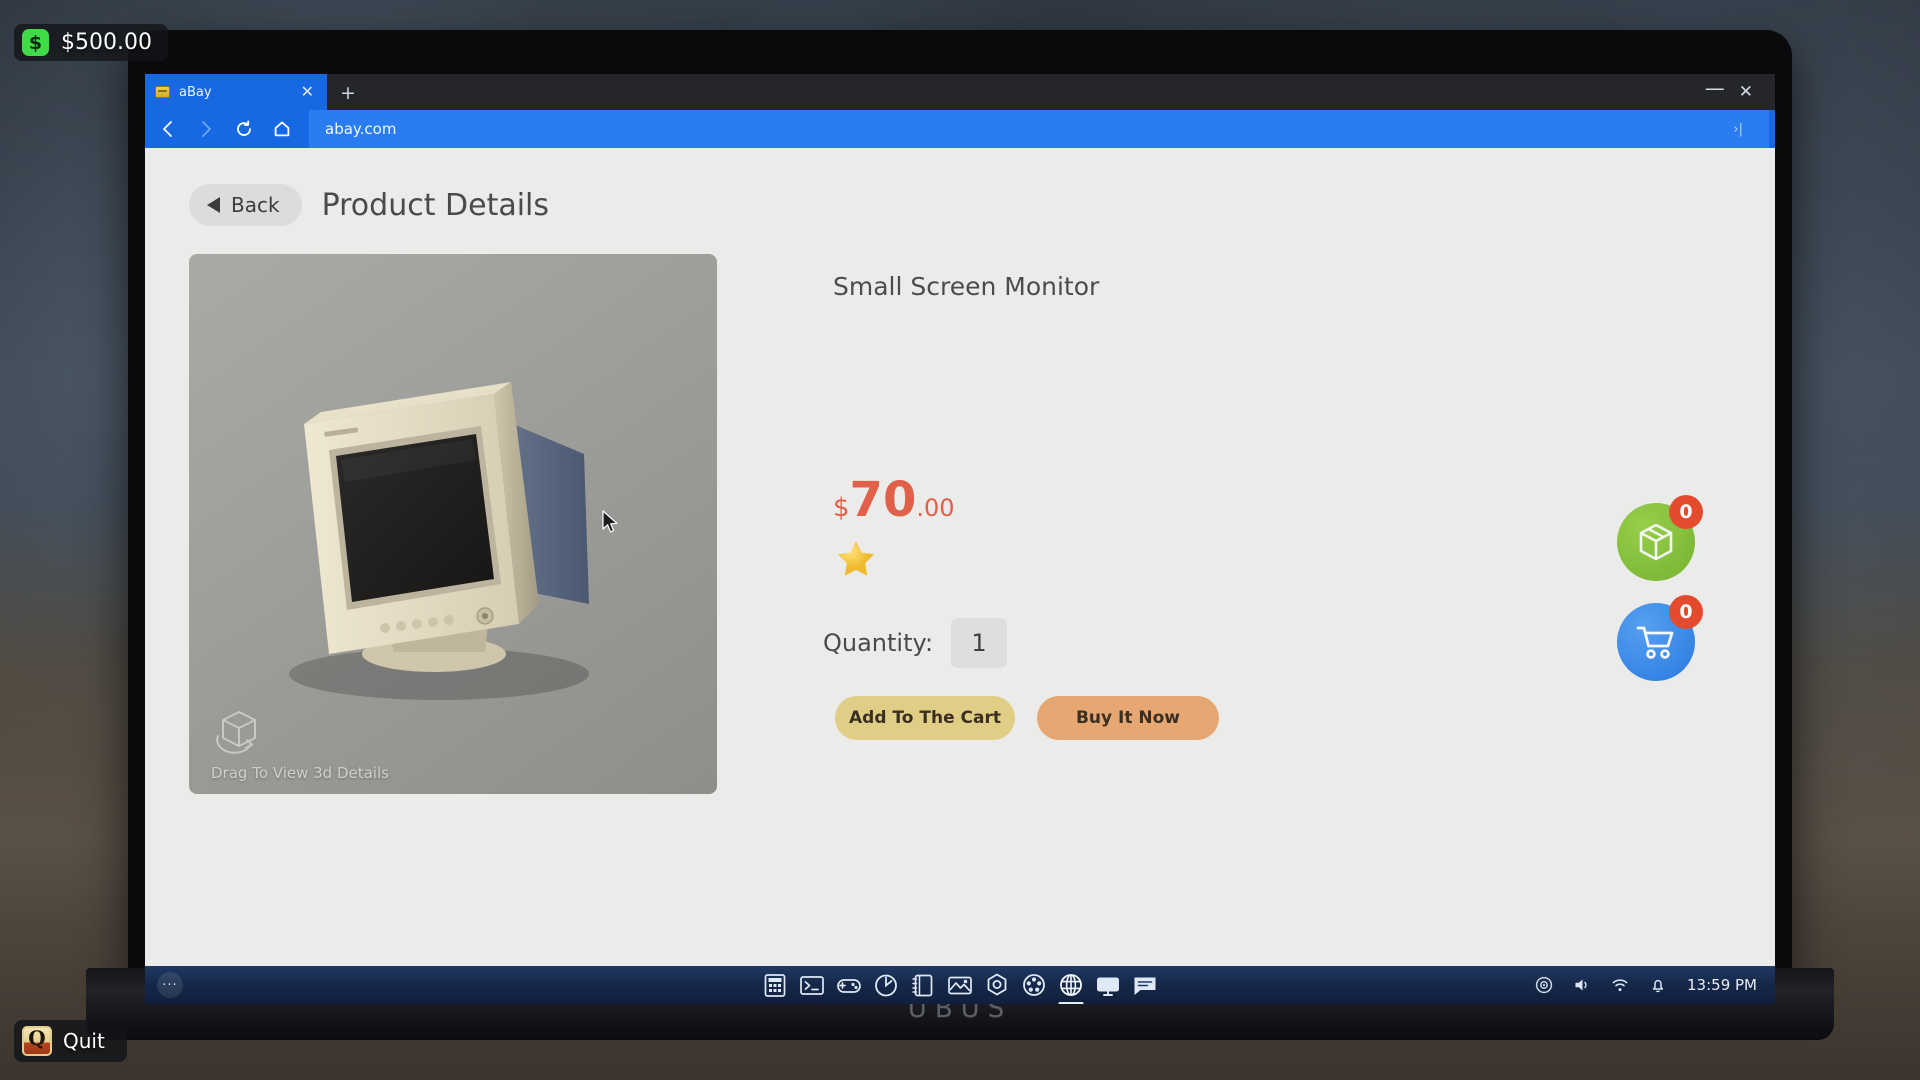 Image resolution: width=1920 pixels, height=1080 pixels. What do you see at coordinates (1039, 129) in the screenshot?
I see `url-input: abay.com ›|` at bounding box center [1039, 129].